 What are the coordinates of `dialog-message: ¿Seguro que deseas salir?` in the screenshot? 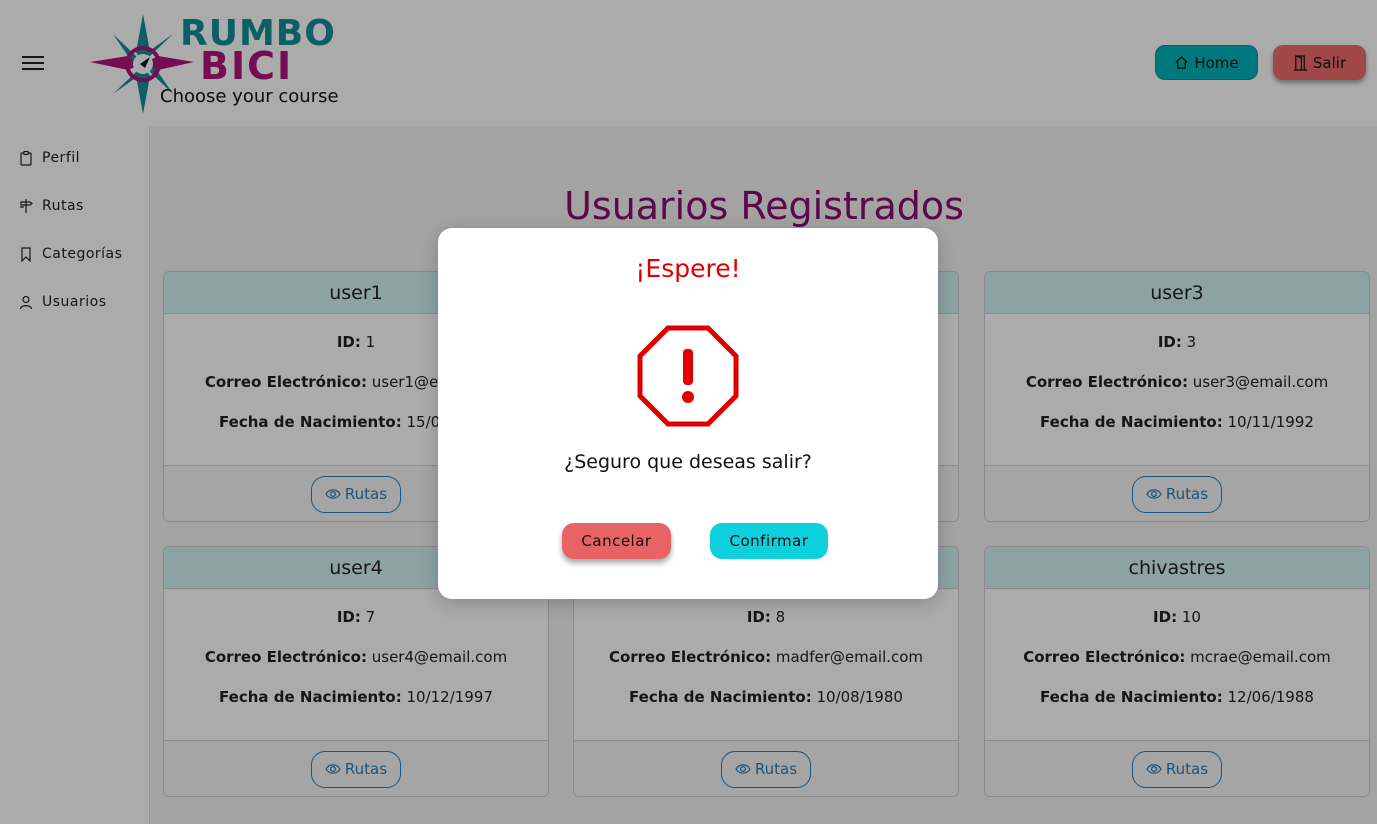 It's located at (688, 462).